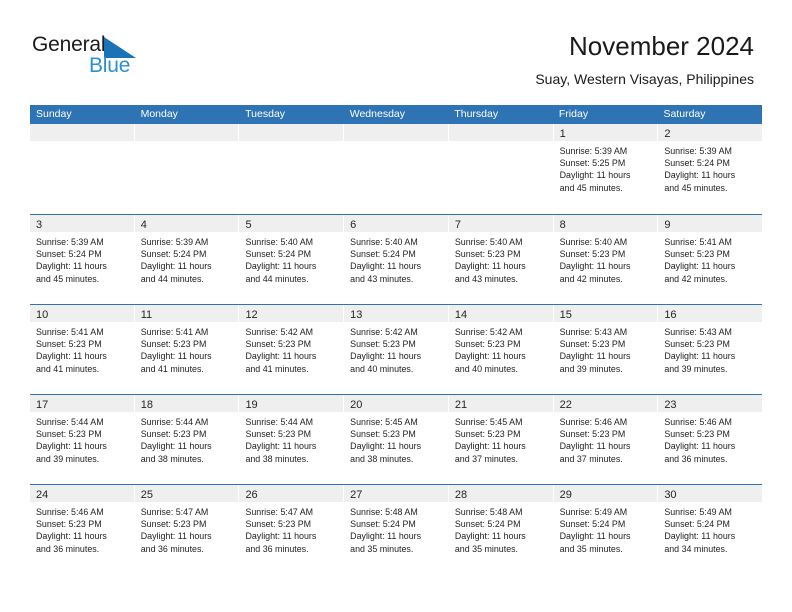 The height and width of the screenshot is (612, 792). What do you see at coordinates (488, 242) in the screenshot?
I see `sunrise-text: Sunrise: 5:40 AM` at bounding box center [488, 242].